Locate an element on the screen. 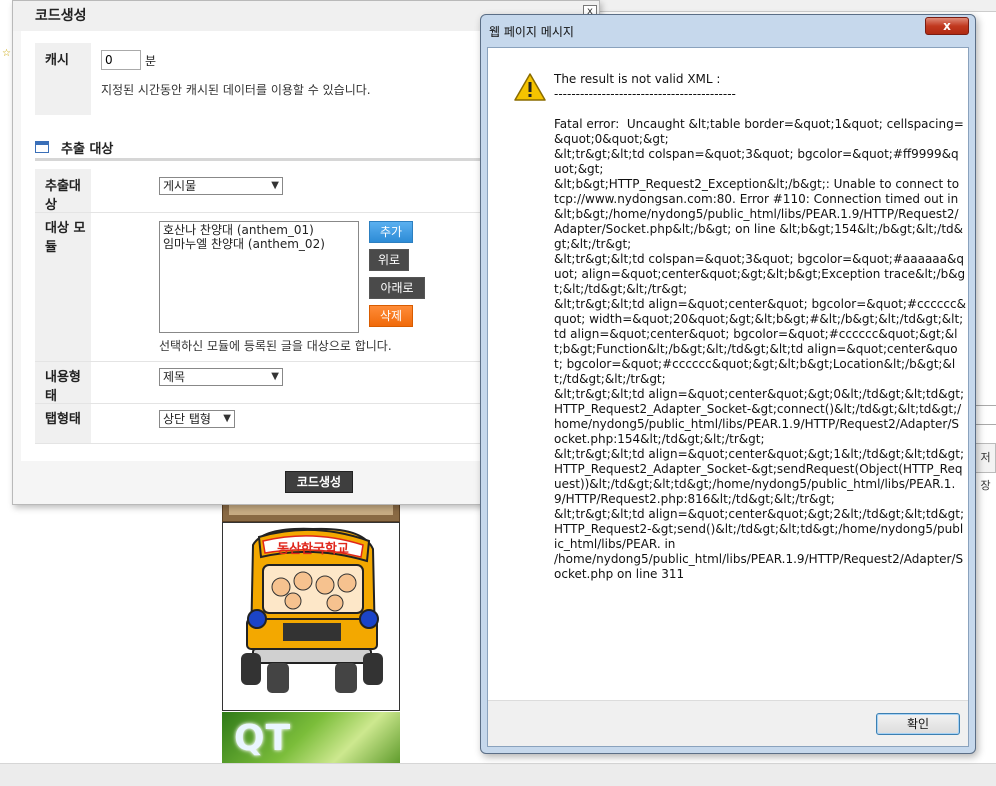 This screenshot has width=996, height=786. module-list-item: 임마누엘 찬양대 (anthem_02) is located at coordinates (259, 244).